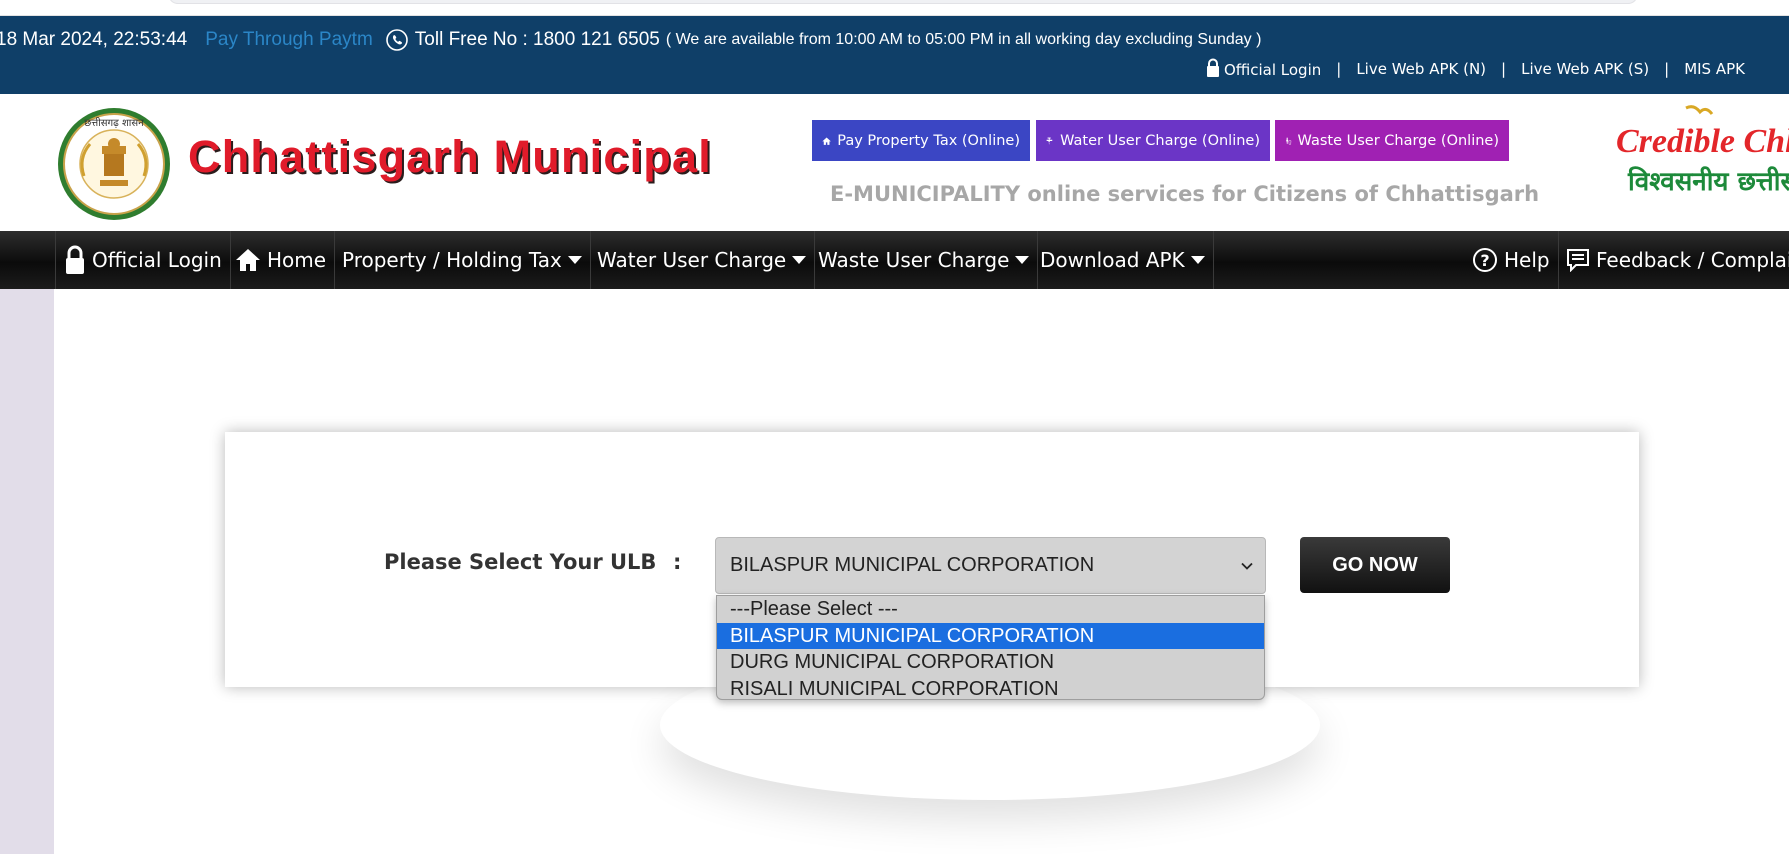 Image resolution: width=1789 pixels, height=854 pixels. I want to click on nav-feedback-label: Feedback / Complai, so click(1692, 260).